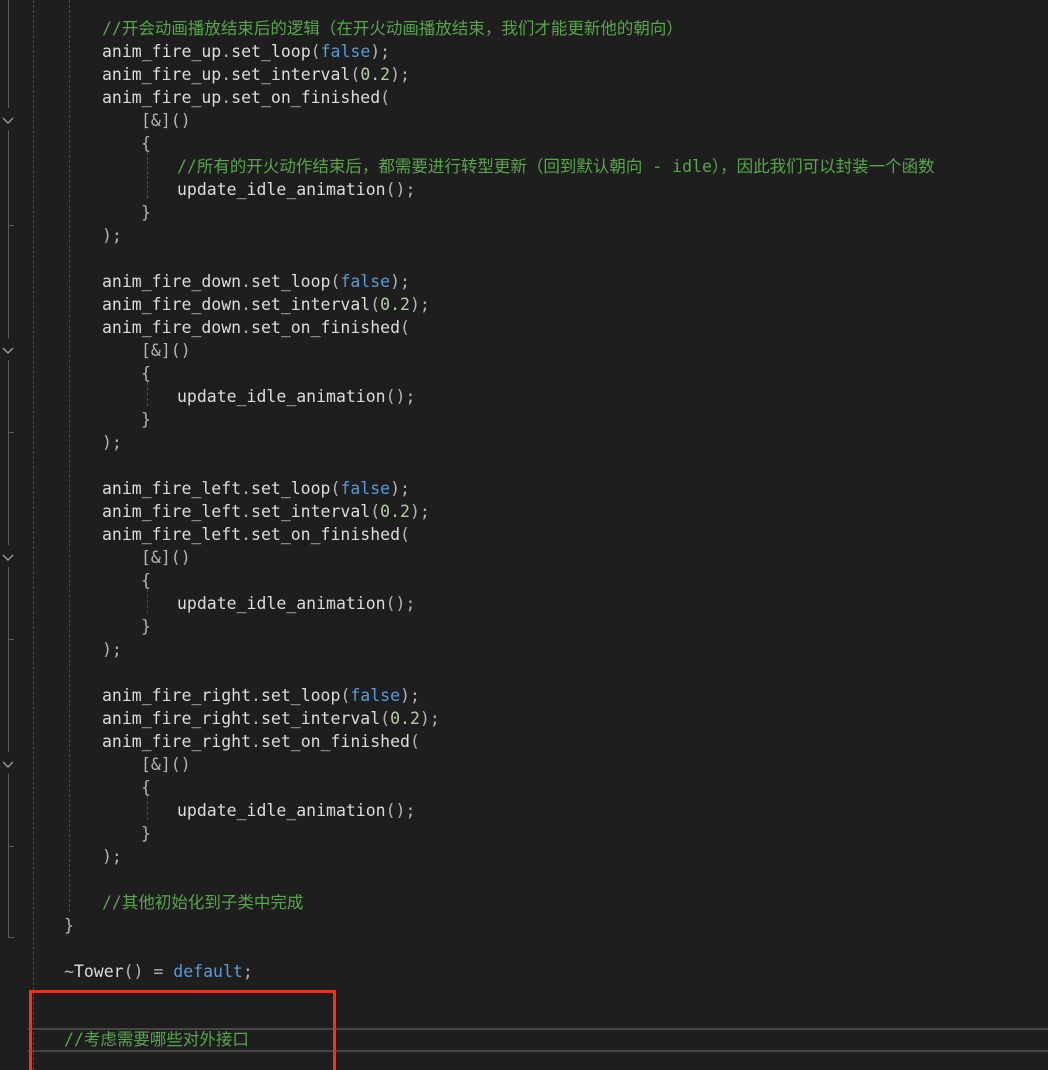 The height and width of the screenshot is (1070, 1048). Describe the element at coordinates (98, 971) in the screenshot. I see `code-token: Tower` at that location.